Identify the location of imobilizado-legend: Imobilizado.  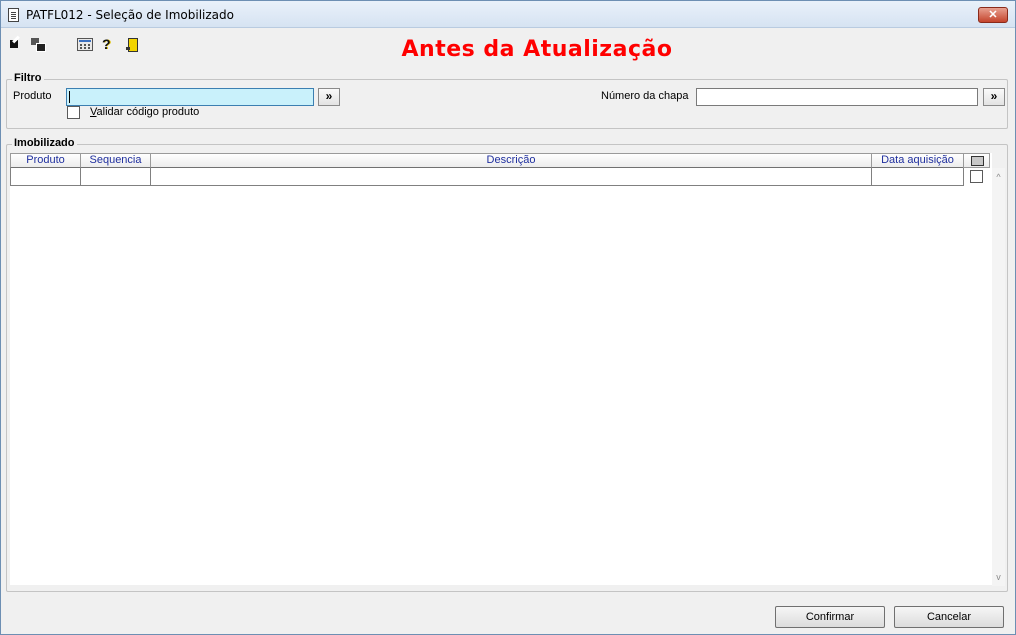
(44, 143).